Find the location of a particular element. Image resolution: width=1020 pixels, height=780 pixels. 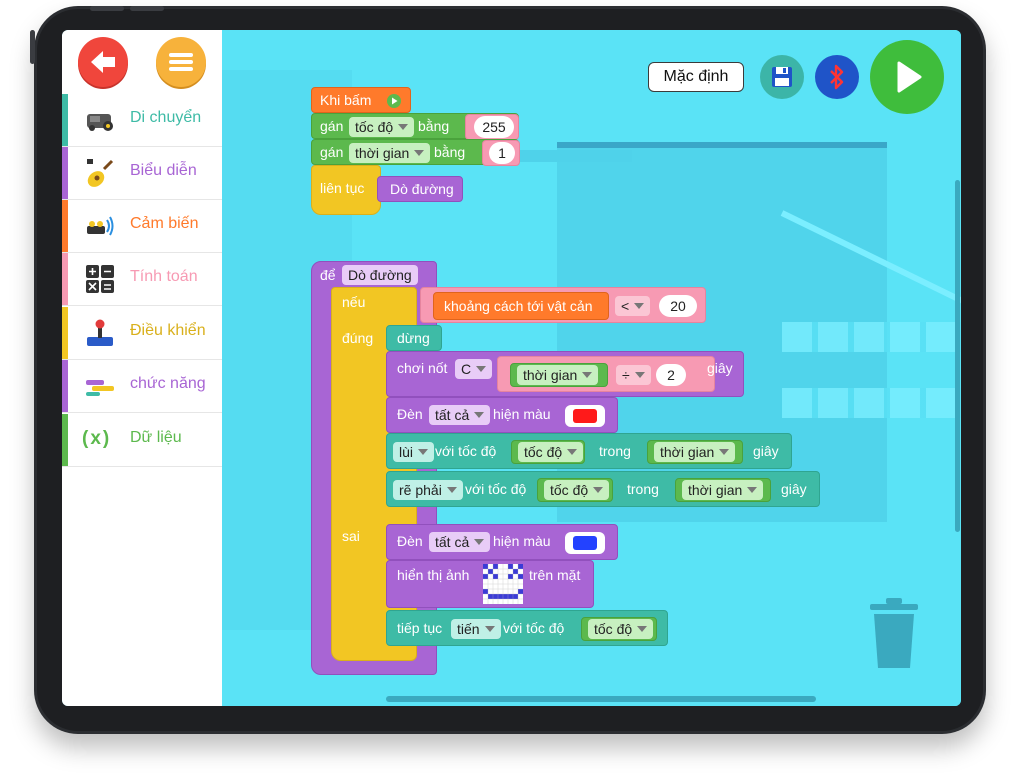

divide-block: thời gian ÷ 2 is located at coordinates (606, 374).